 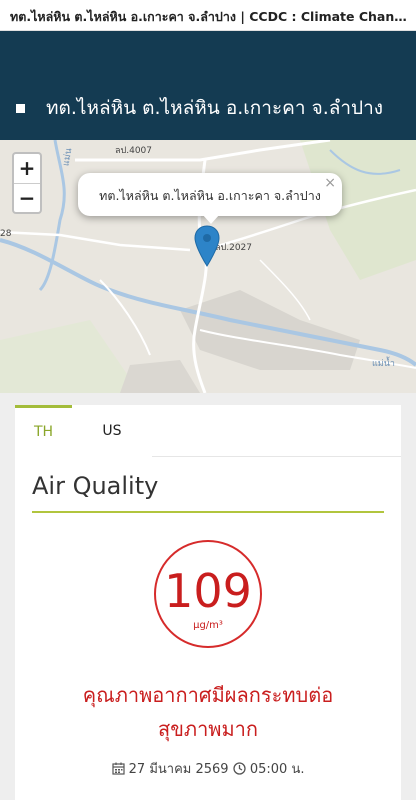 I want to click on calendar-icon, so click(x=118, y=768).